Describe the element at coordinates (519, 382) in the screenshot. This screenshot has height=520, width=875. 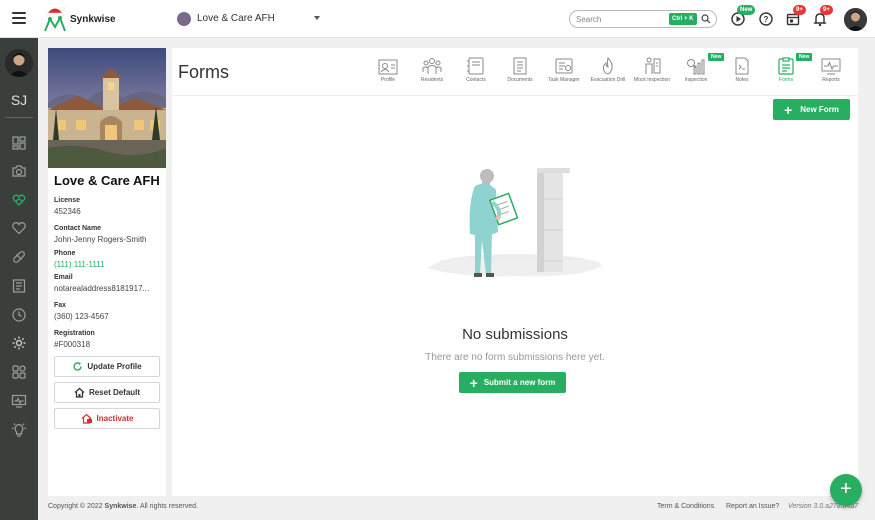
I see `submit-new-form-label: Submit a new form` at that location.